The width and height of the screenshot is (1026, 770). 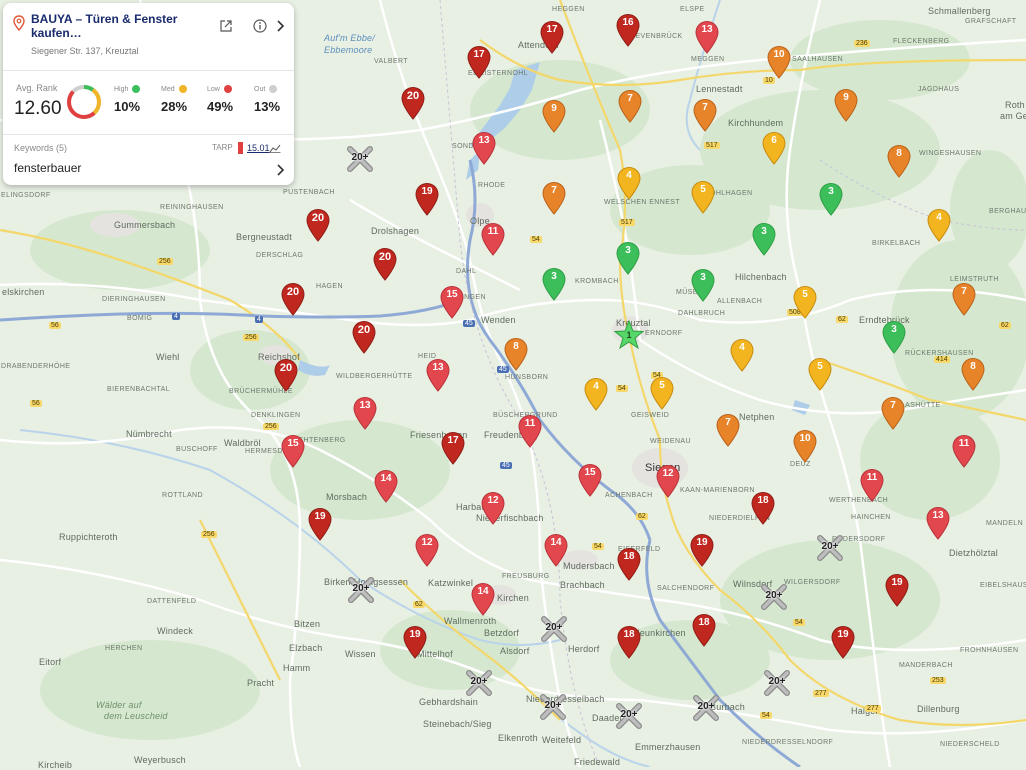 What do you see at coordinates (629, 634) in the screenshot?
I see `rank-number: 18` at bounding box center [629, 634].